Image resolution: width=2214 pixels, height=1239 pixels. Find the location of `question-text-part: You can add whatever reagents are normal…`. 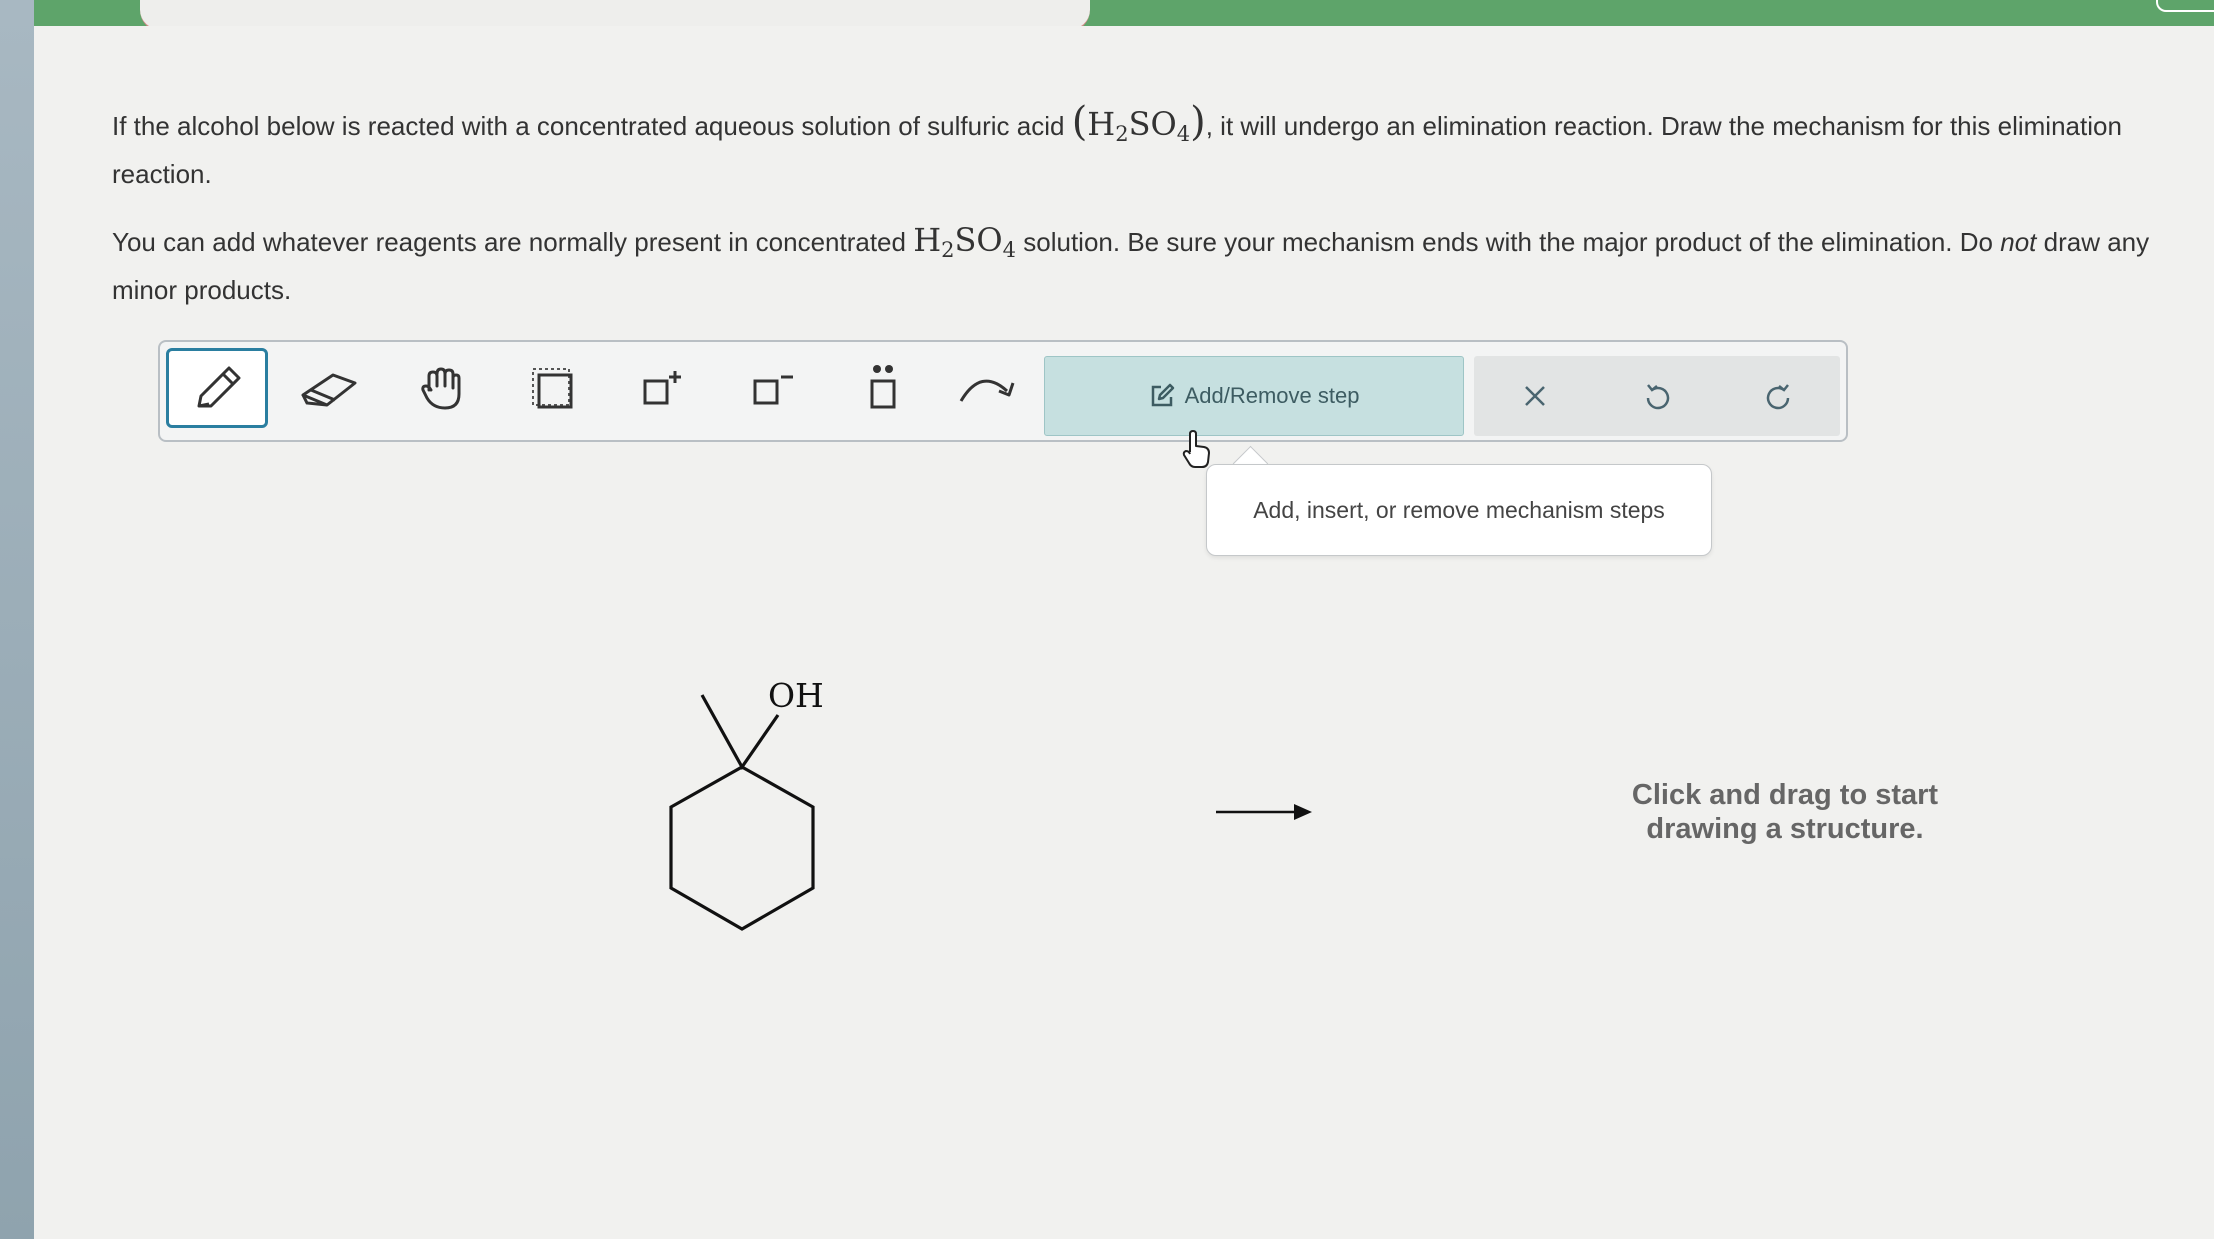

question-text-part: You can add whatever reagents are normal… is located at coordinates (509, 242).